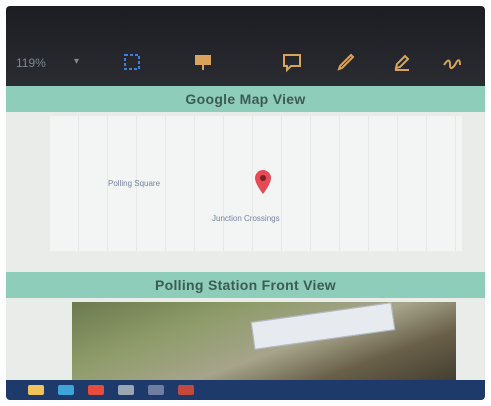 The height and width of the screenshot is (406, 491). Describe the element at coordinates (245, 285) in the screenshot. I see `front-view-section-title: Polling Station Front View` at that location.